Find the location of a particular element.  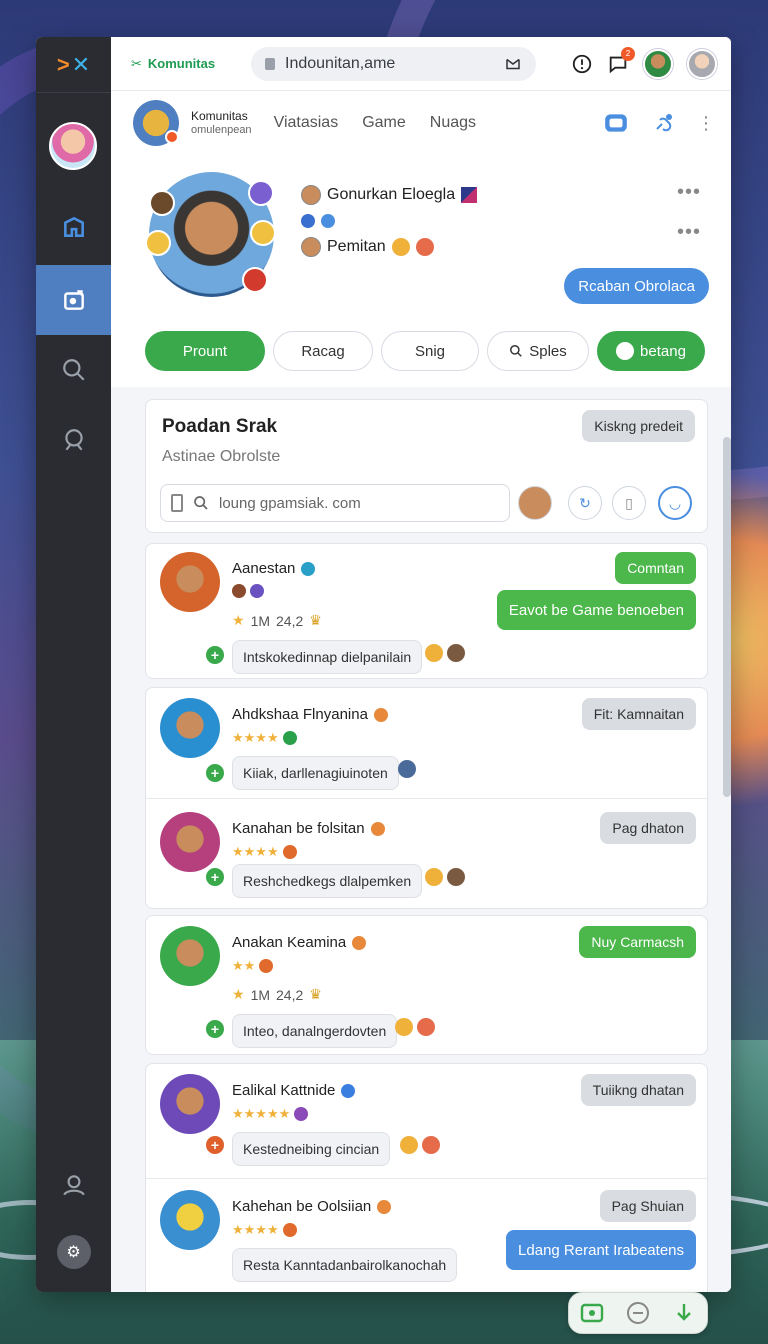

search-input: loung gpamsiak. com is located at coordinates (335, 503).